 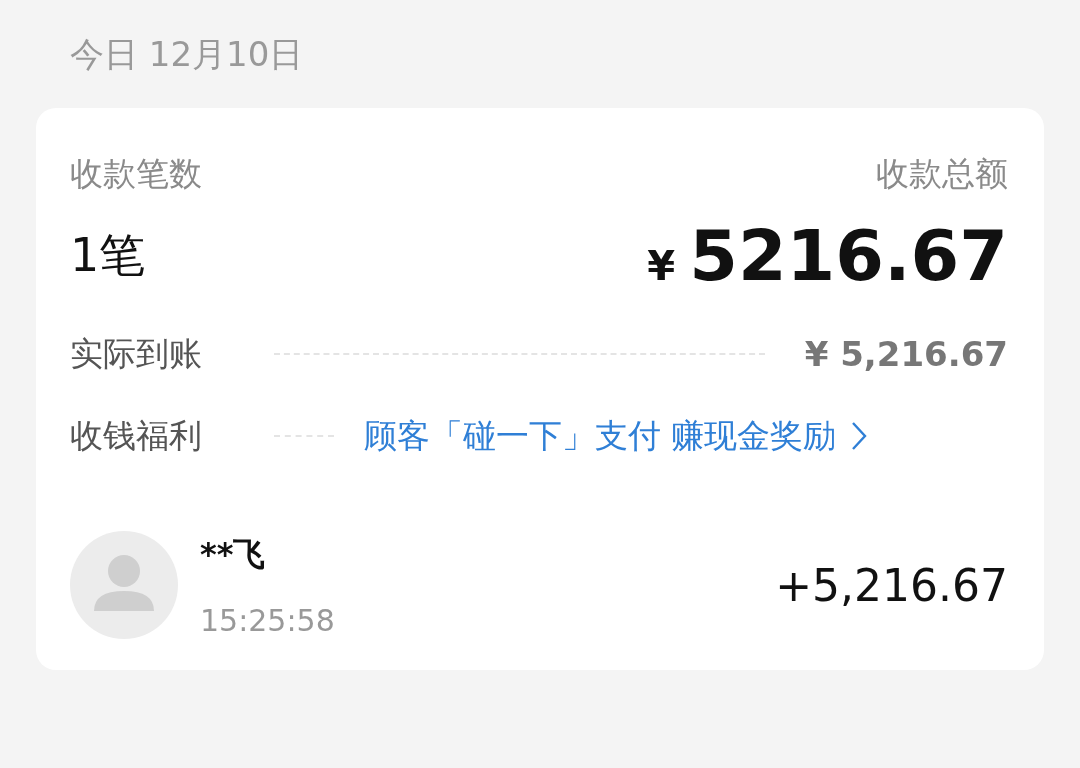 What do you see at coordinates (891, 585) in the screenshot?
I see `payment-amount: +5,216.67` at bounding box center [891, 585].